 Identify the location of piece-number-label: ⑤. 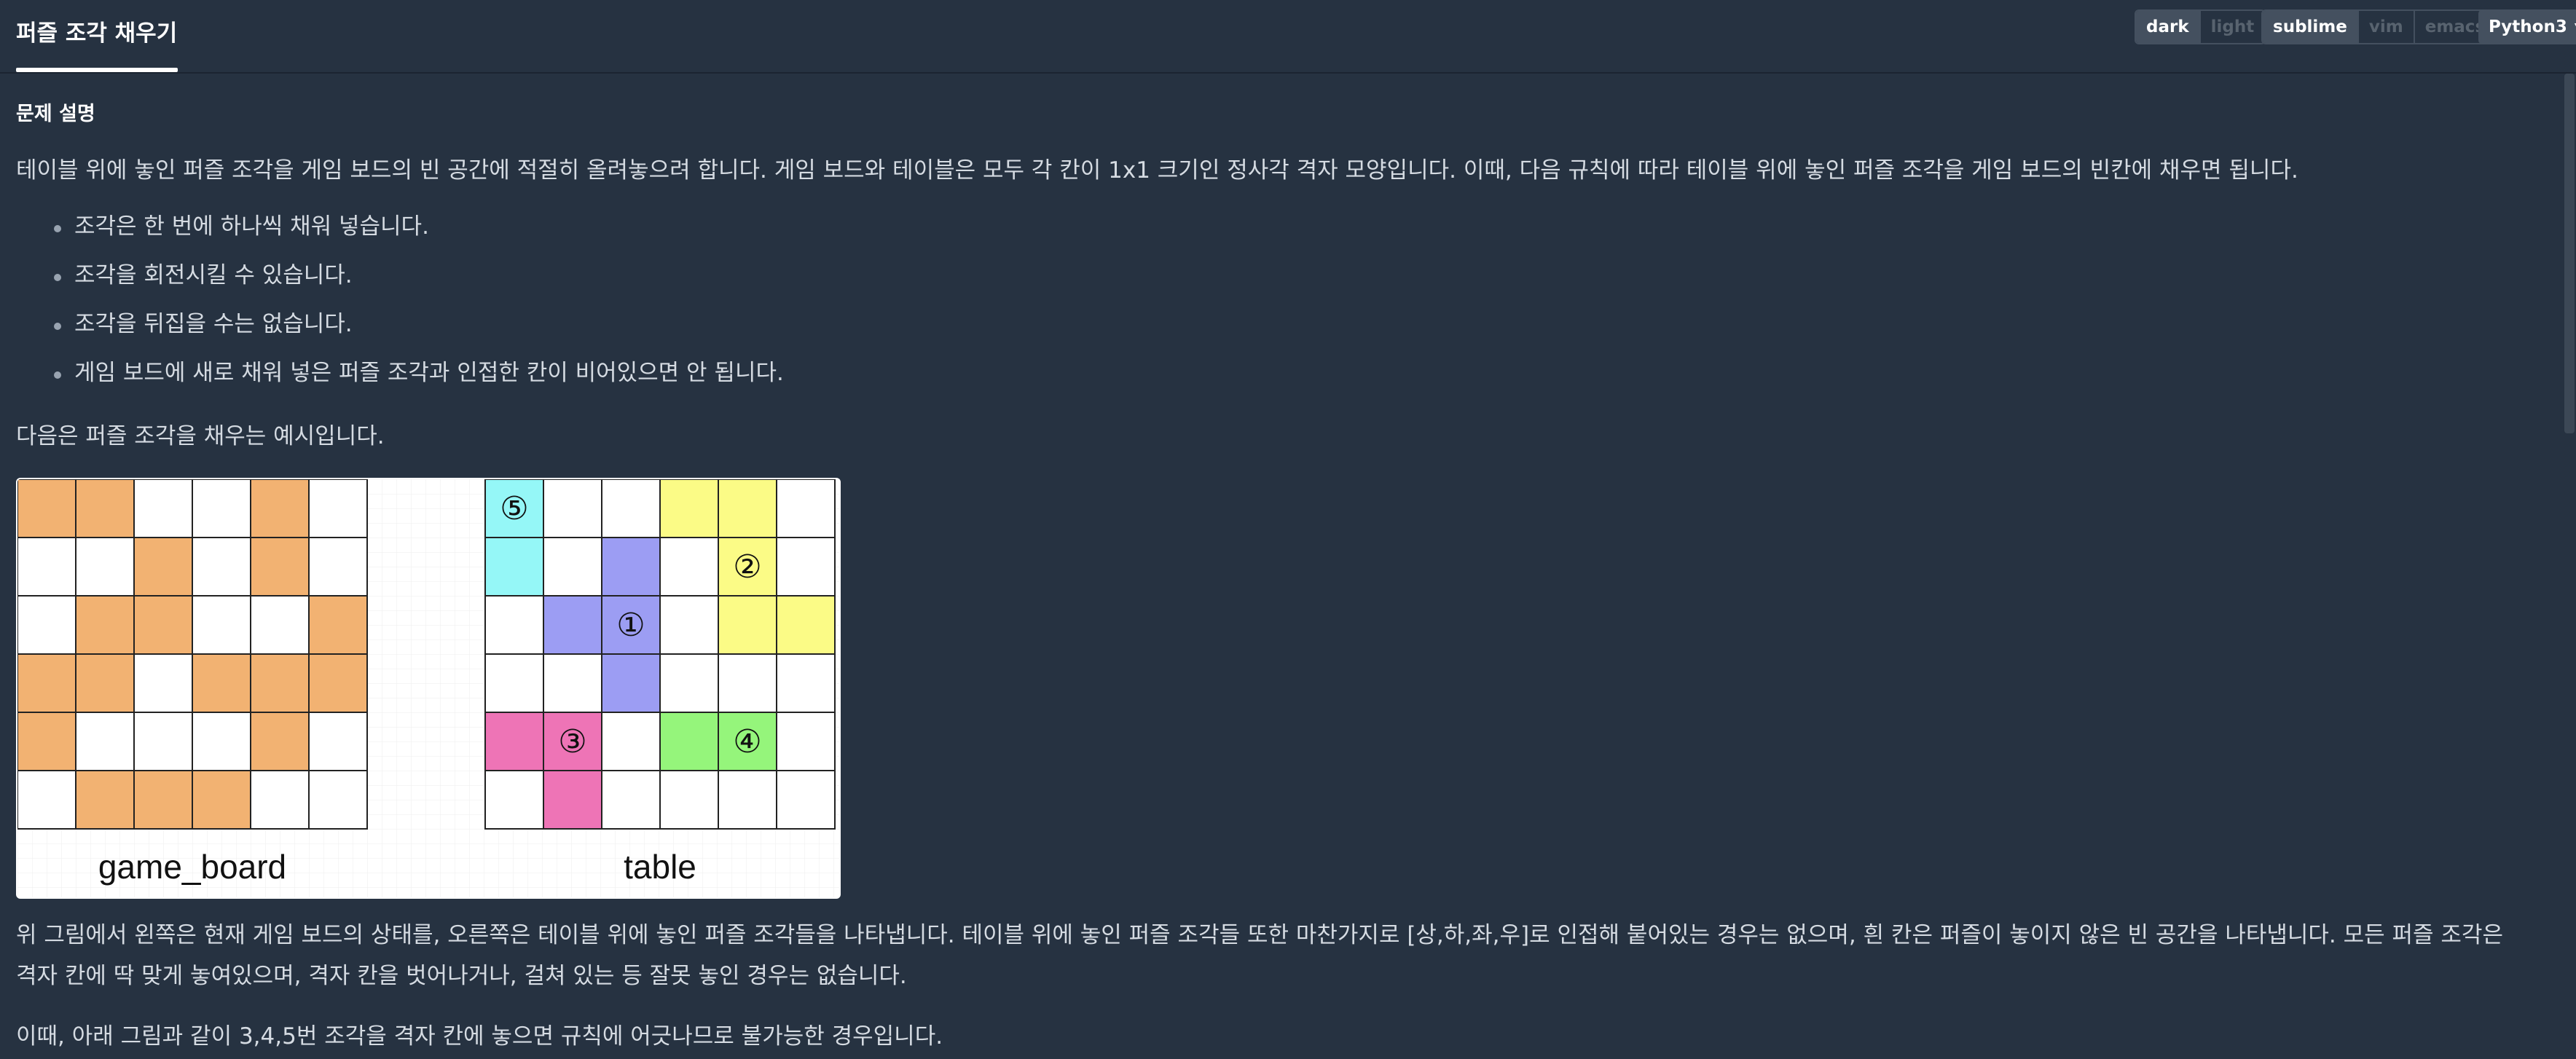
(514, 508).